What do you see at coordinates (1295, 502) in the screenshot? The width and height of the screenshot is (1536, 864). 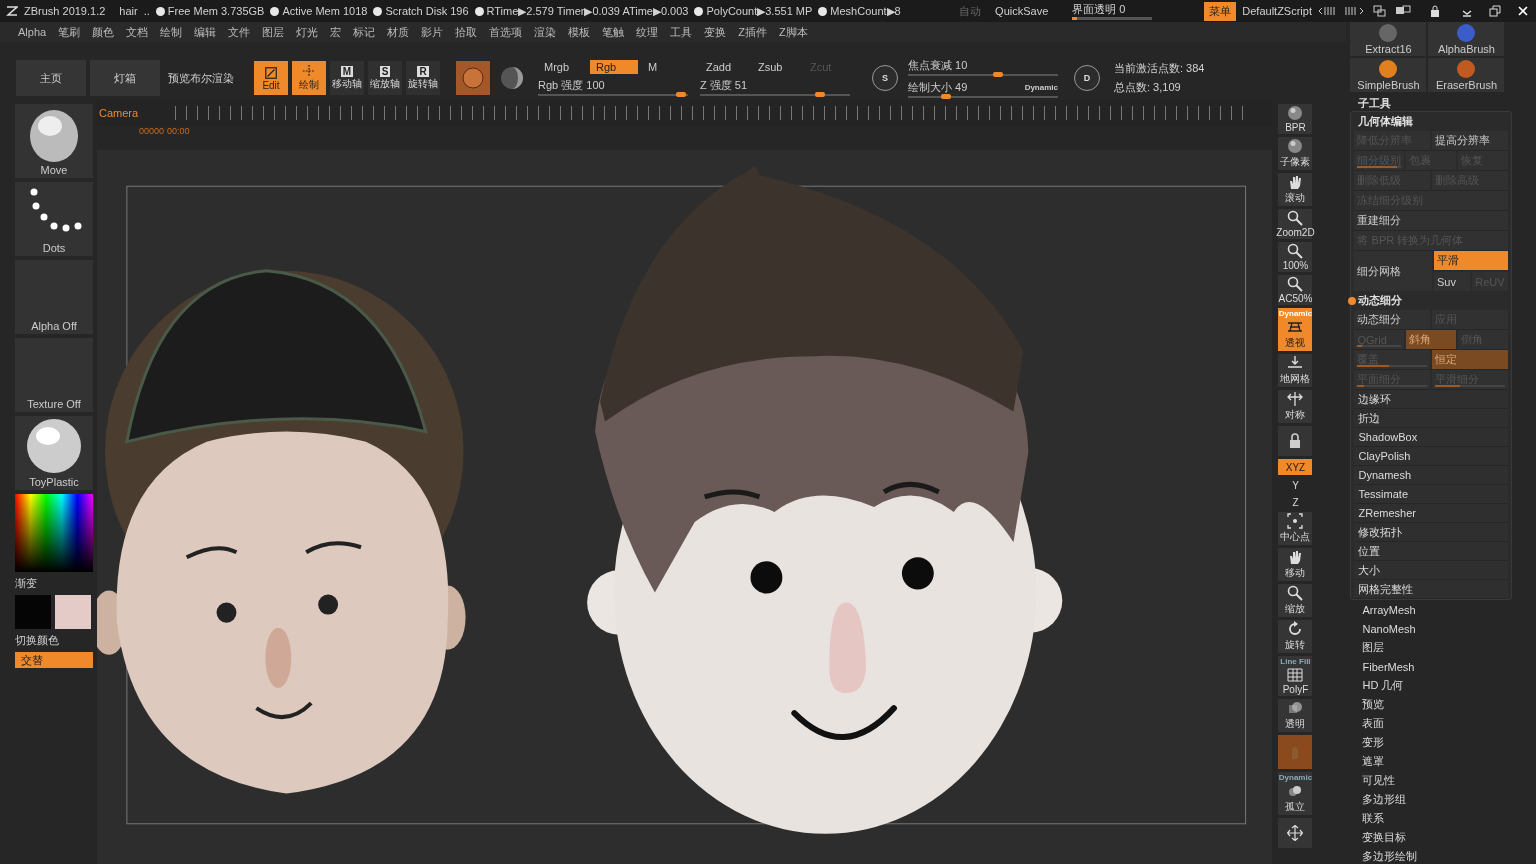 I see `shelf-button: Z` at bounding box center [1295, 502].